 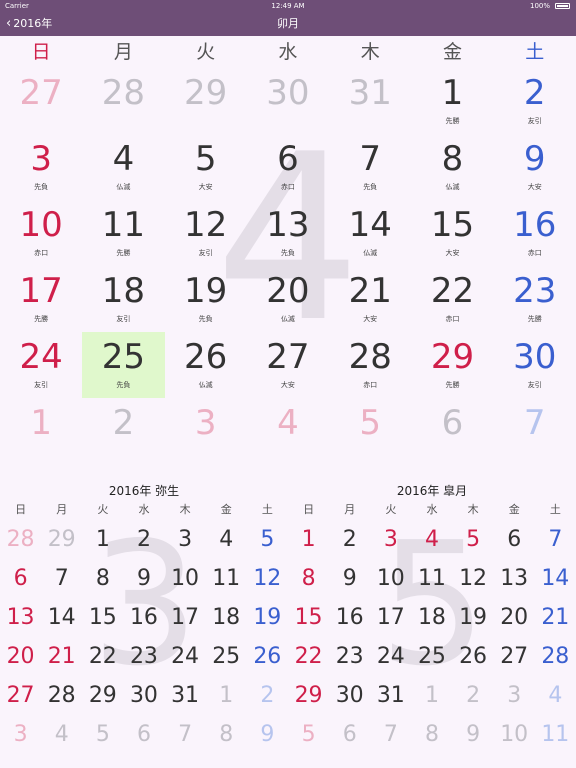 I want to click on day-cell: 4, so click(x=288, y=431).